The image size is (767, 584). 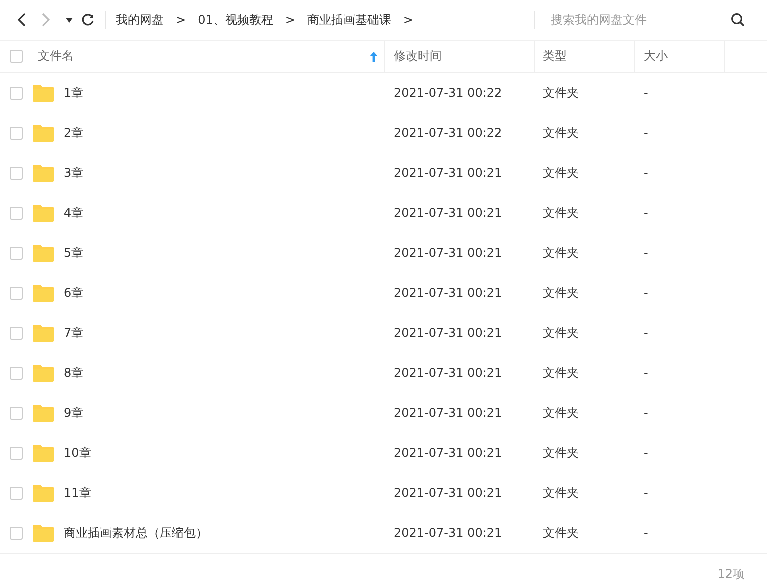 What do you see at coordinates (74, 333) in the screenshot?
I see `file-name: 7章` at bounding box center [74, 333].